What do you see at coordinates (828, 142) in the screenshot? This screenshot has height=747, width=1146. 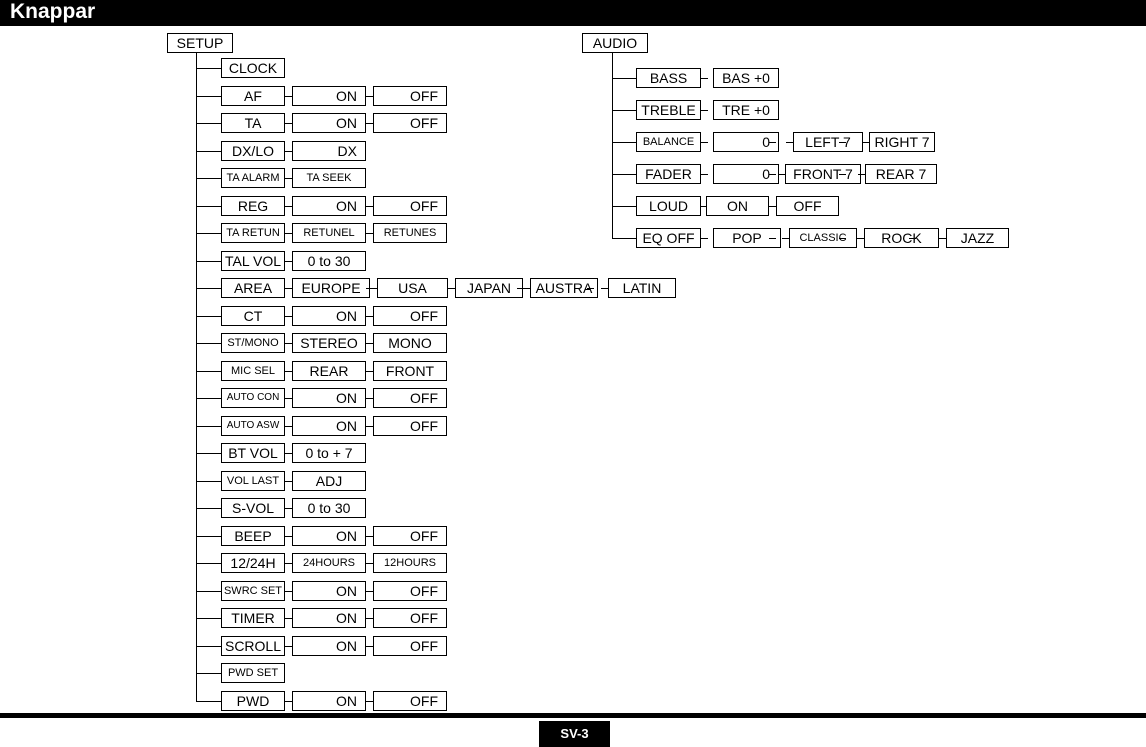 I see `menu-value-left-7: LEFT 7` at bounding box center [828, 142].